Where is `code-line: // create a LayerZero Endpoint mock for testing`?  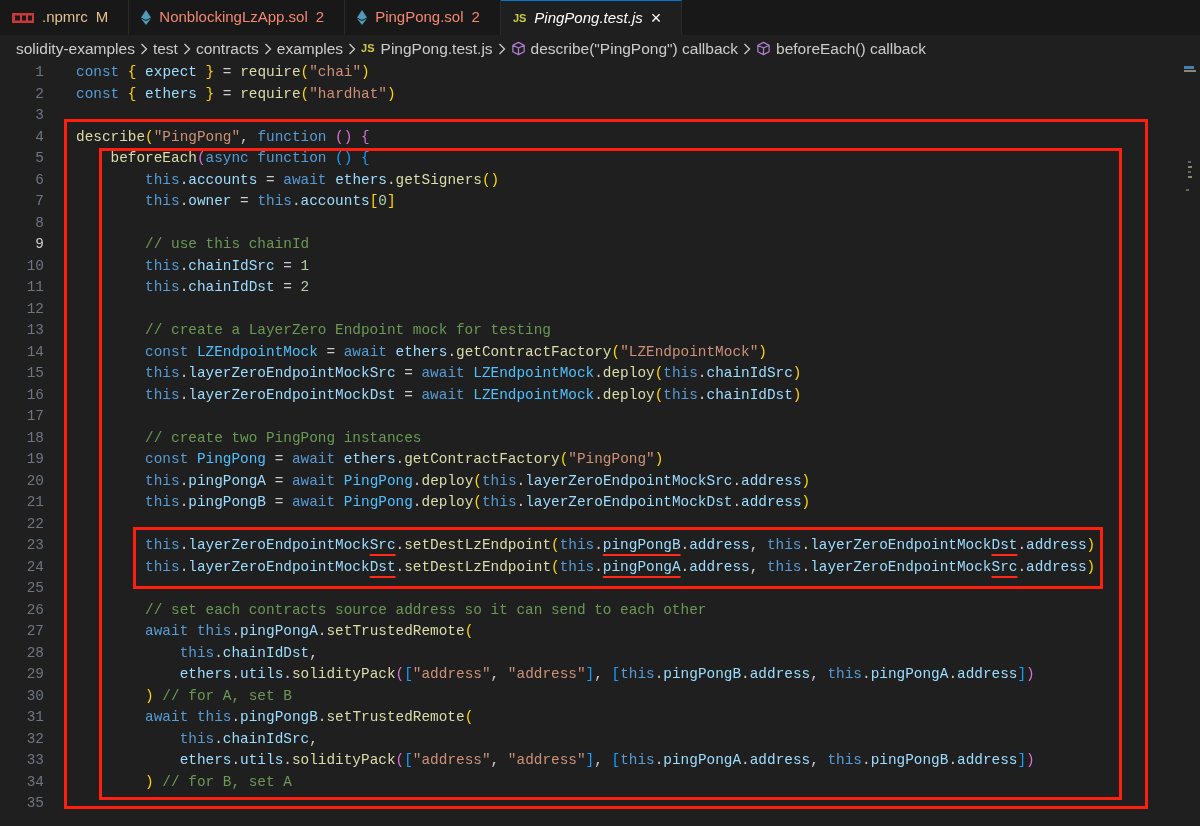
code-line: // create a LayerZero Endpoint mock for testing is located at coordinates (347, 330).